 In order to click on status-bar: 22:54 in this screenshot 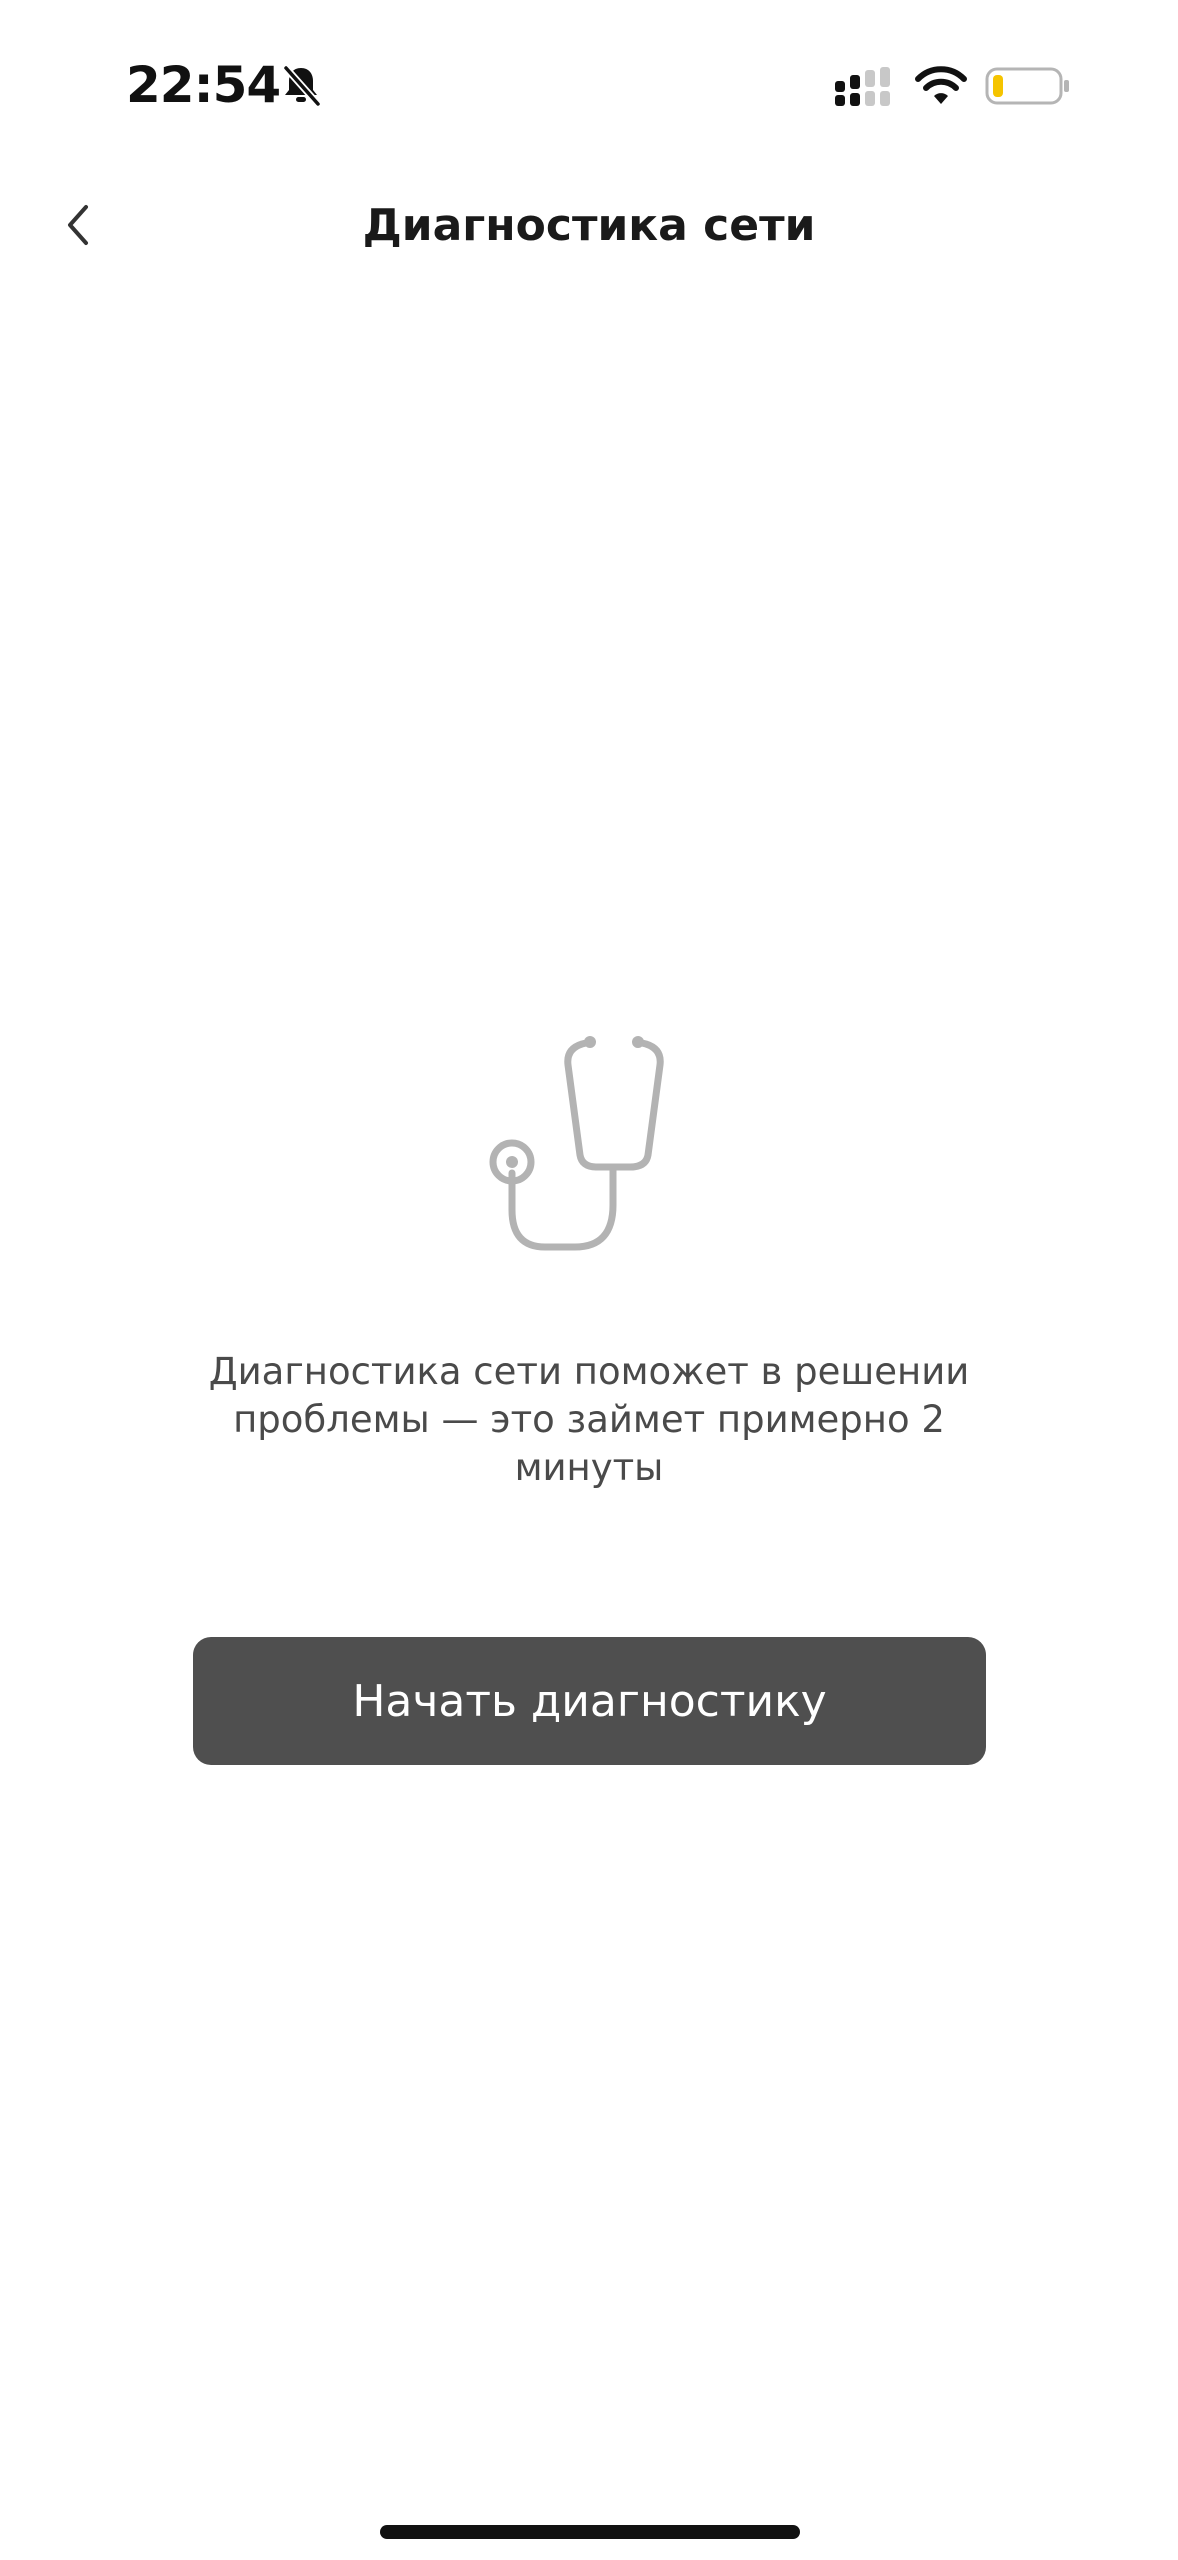, I will do `click(589, 75)`.